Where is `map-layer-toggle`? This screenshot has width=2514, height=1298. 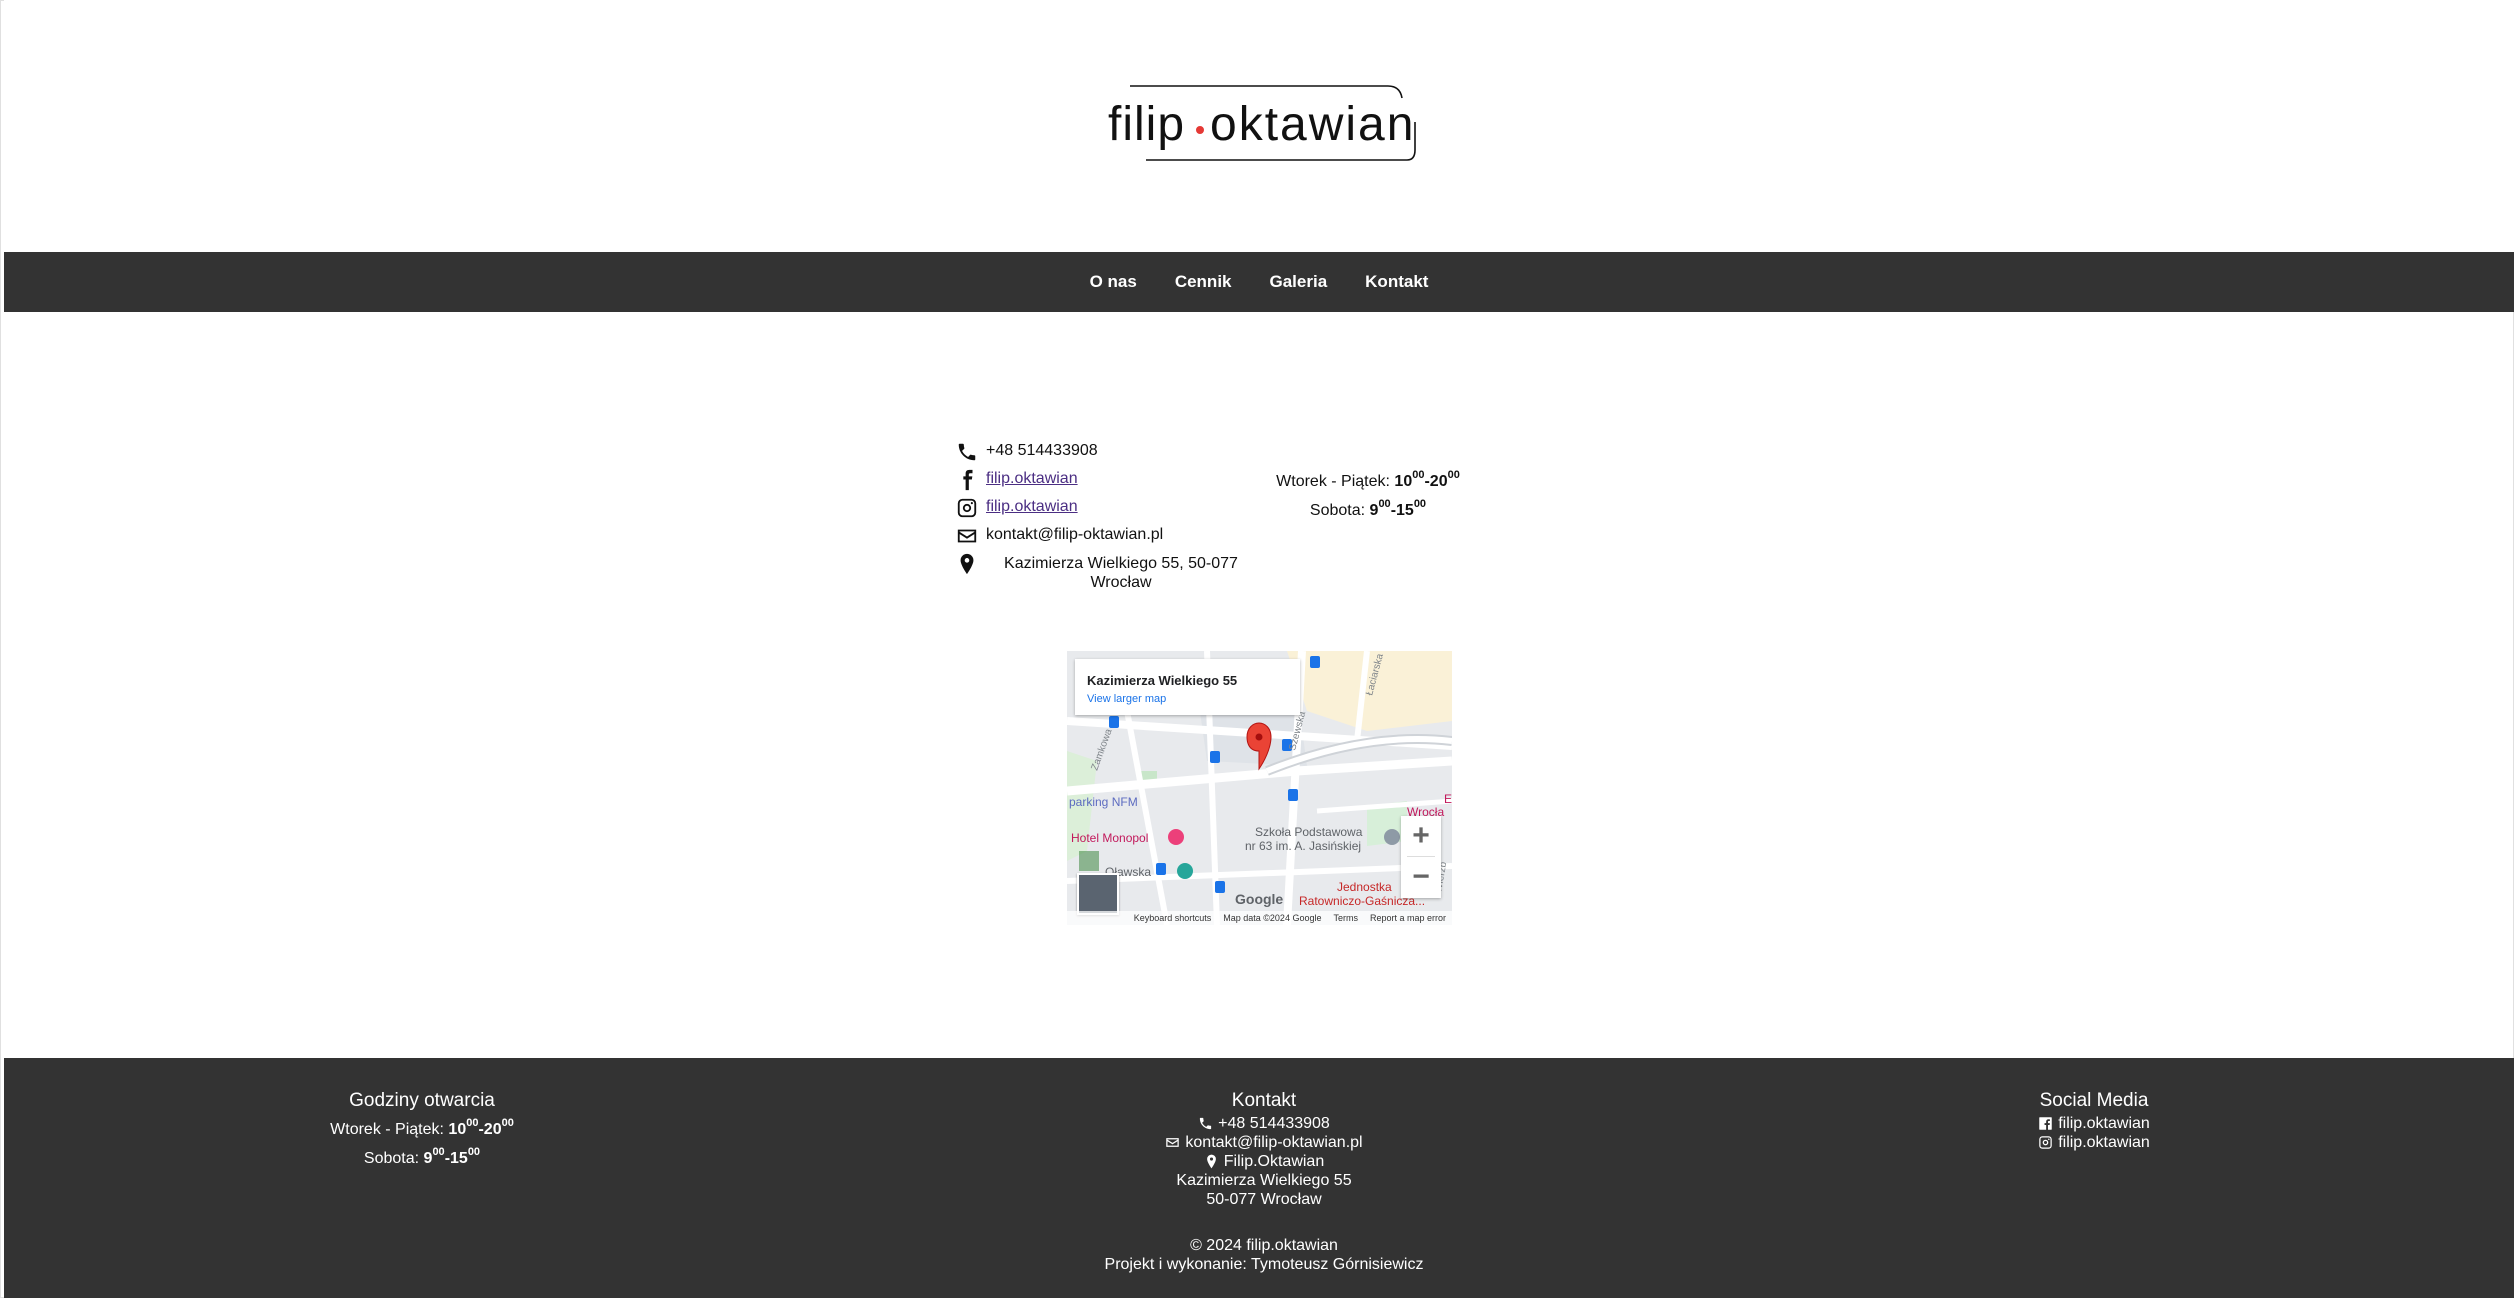
map-layer-toggle is located at coordinates (1098, 894).